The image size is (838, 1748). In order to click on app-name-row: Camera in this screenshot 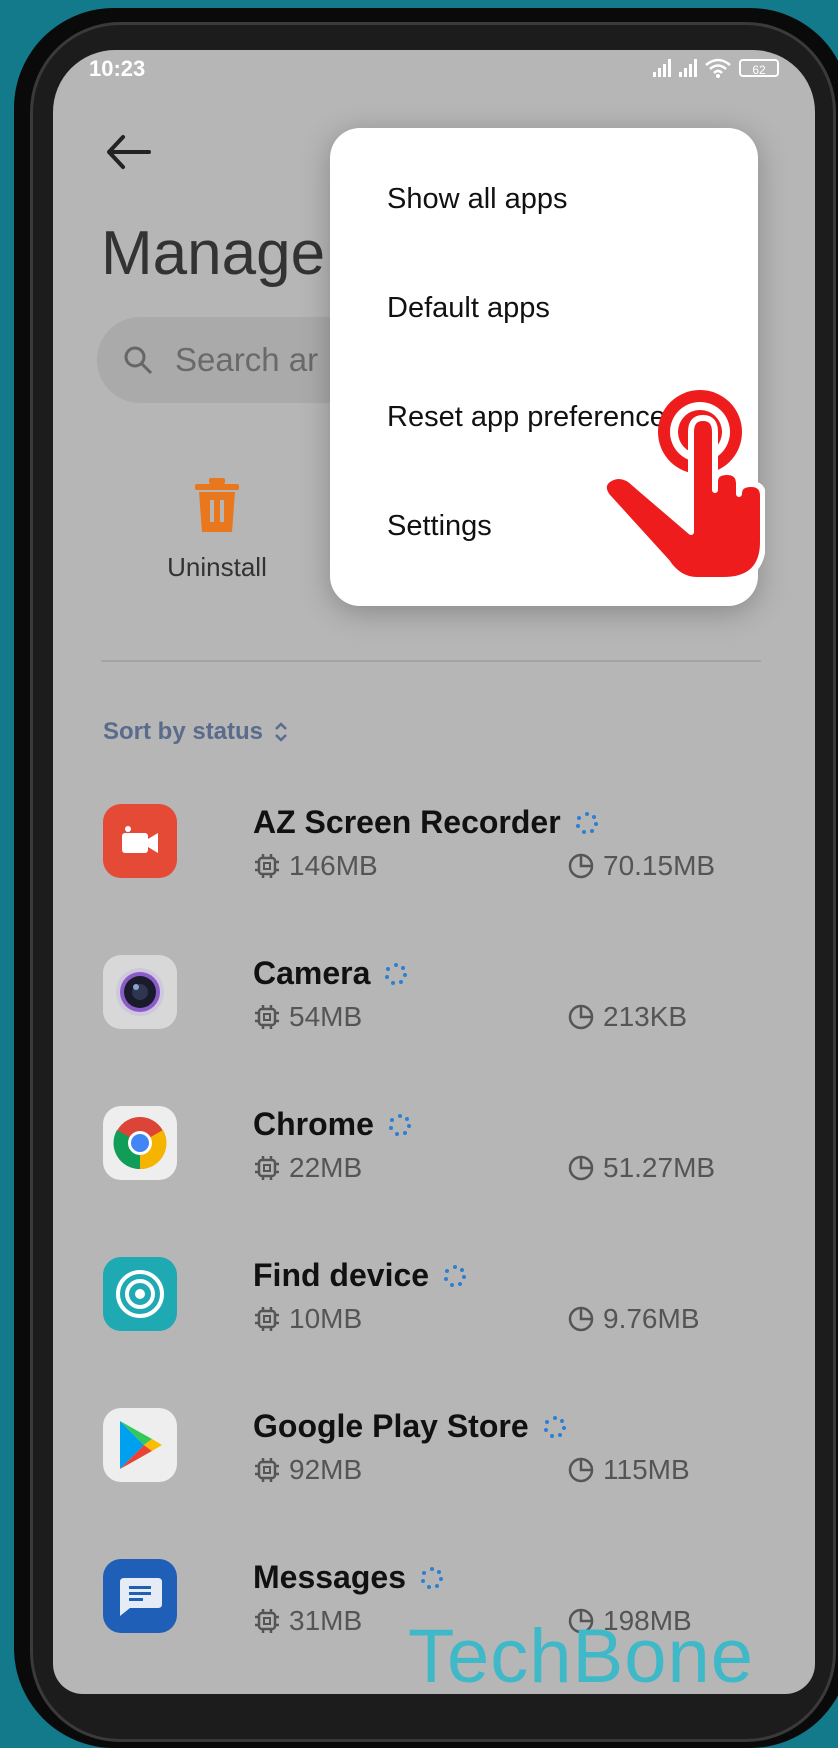, I will do `click(330, 973)`.